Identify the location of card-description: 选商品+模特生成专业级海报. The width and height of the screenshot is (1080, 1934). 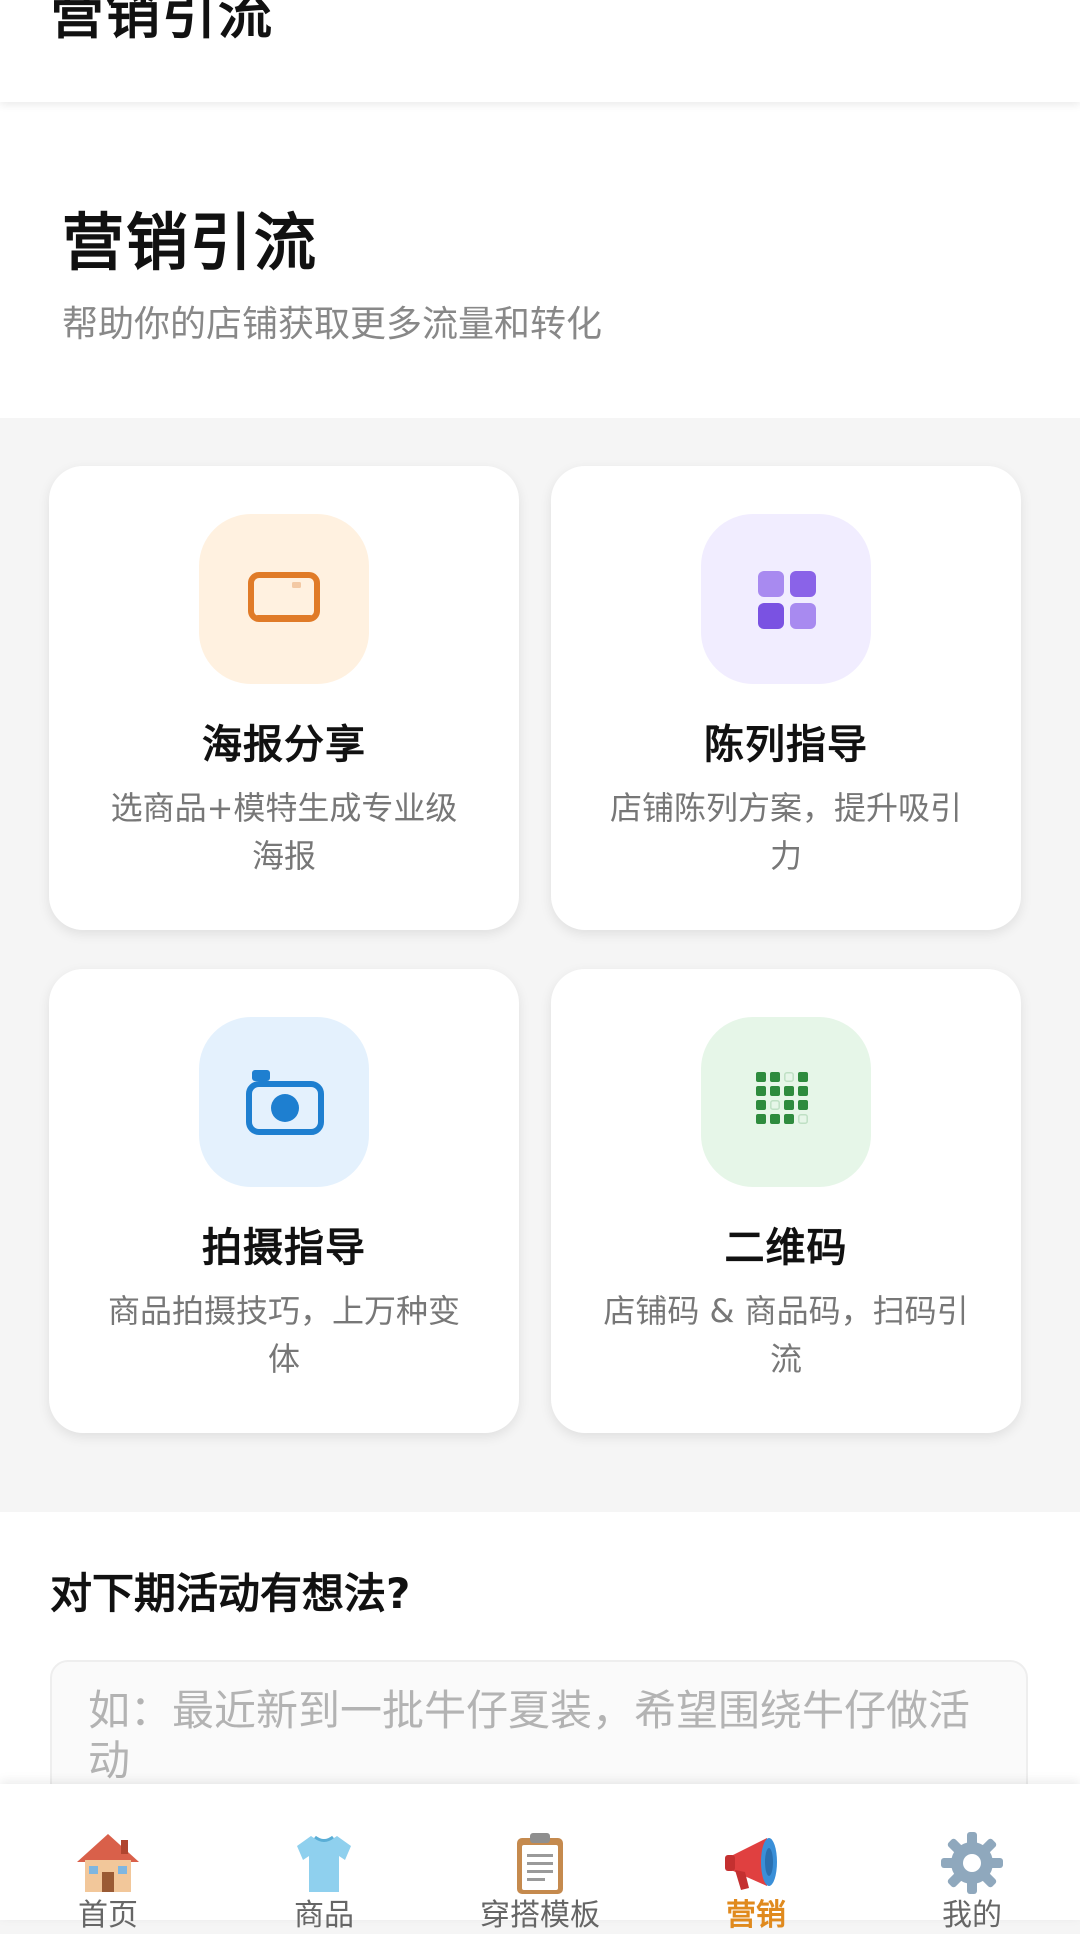
(284, 832).